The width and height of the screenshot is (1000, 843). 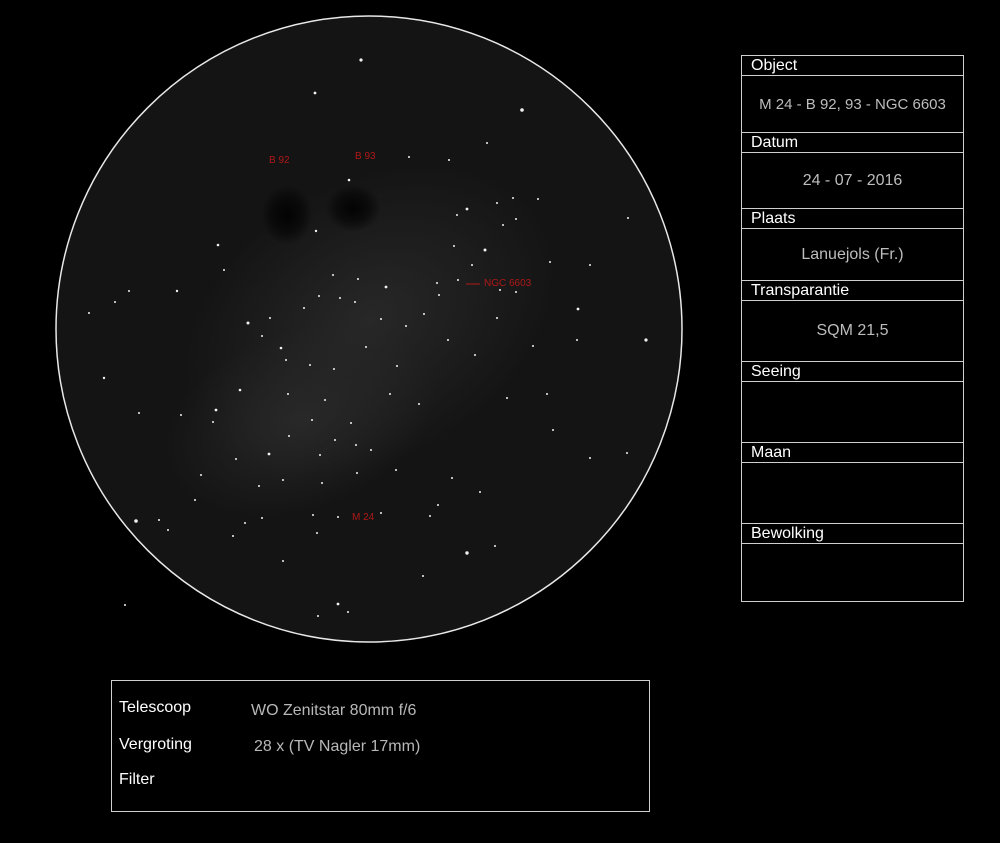 What do you see at coordinates (852, 66) in the screenshot?
I see `object-label: Object` at bounding box center [852, 66].